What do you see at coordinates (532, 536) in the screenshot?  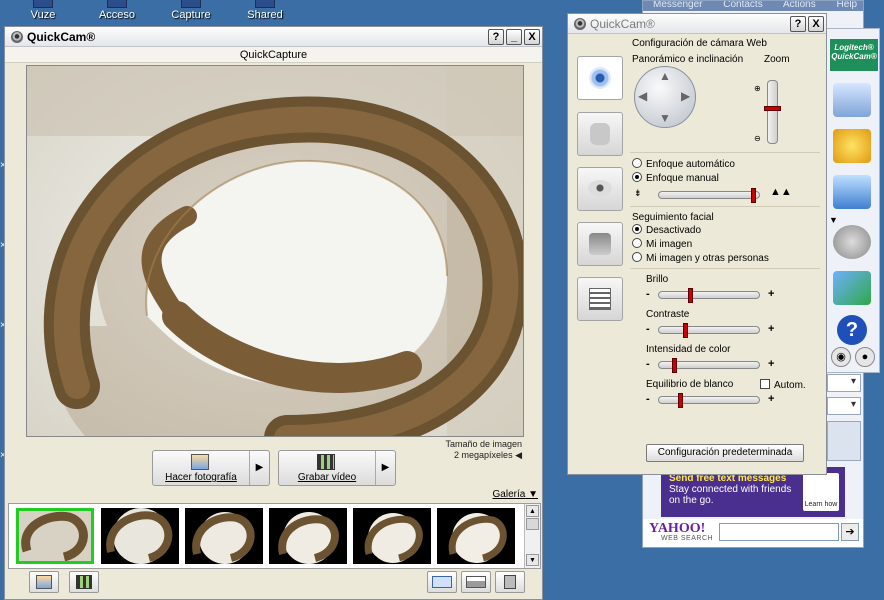 I see `gallery-scrollbar: ▲ ▼` at bounding box center [532, 536].